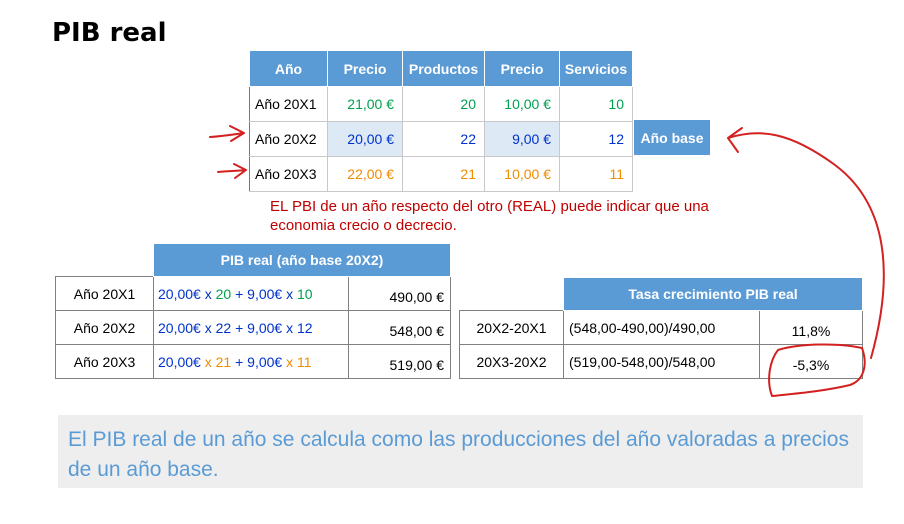  I want to click on arrow-20x3-icon, so click(232, 171).